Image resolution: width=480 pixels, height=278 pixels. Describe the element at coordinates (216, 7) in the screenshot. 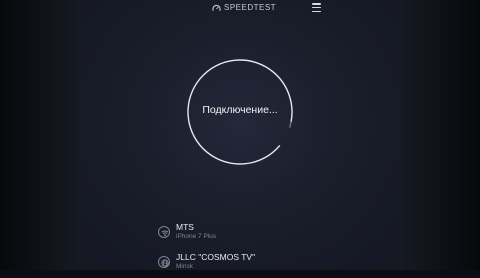

I see `speedtest-gauge-icon` at that location.